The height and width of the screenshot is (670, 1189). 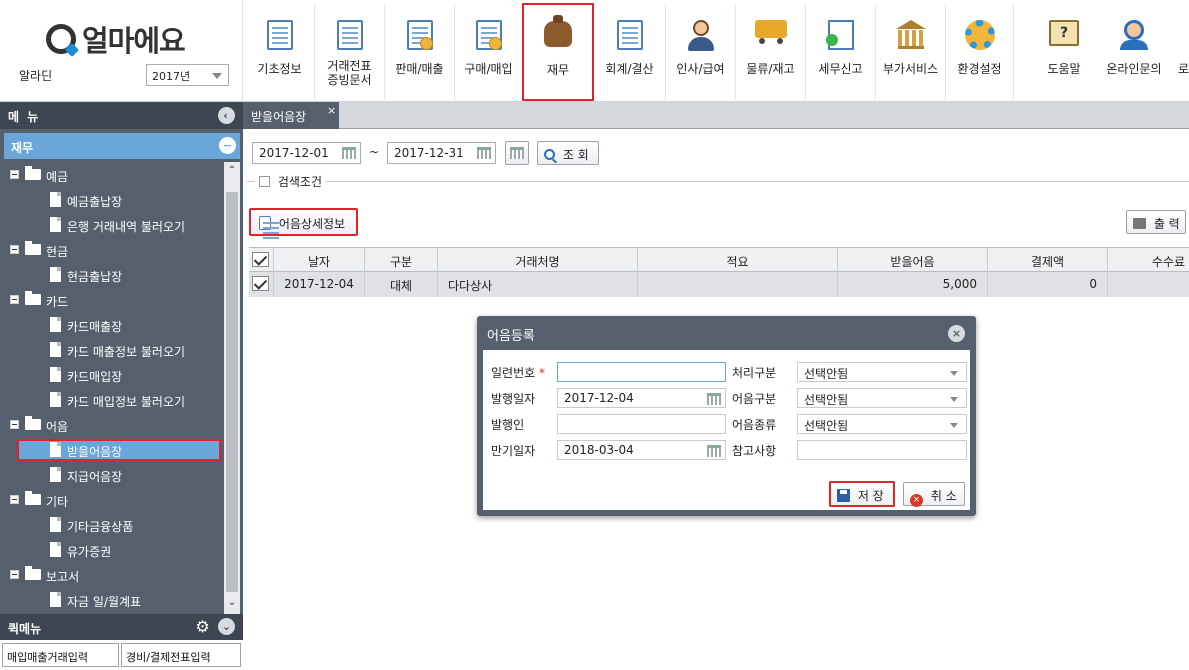 What do you see at coordinates (60, 655) in the screenshot?
I see `quick-sales-purchase-entry: 매입매출거래입력` at bounding box center [60, 655].